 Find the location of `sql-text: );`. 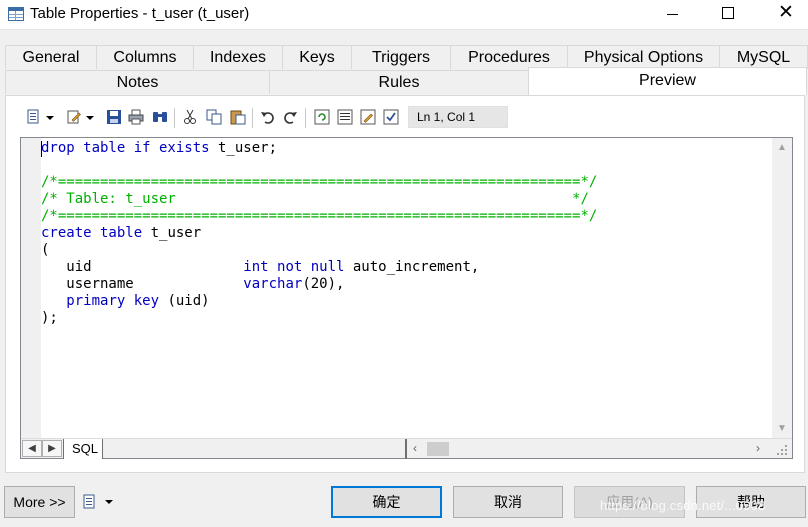

sql-text: ); is located at coordinates (49, 318).